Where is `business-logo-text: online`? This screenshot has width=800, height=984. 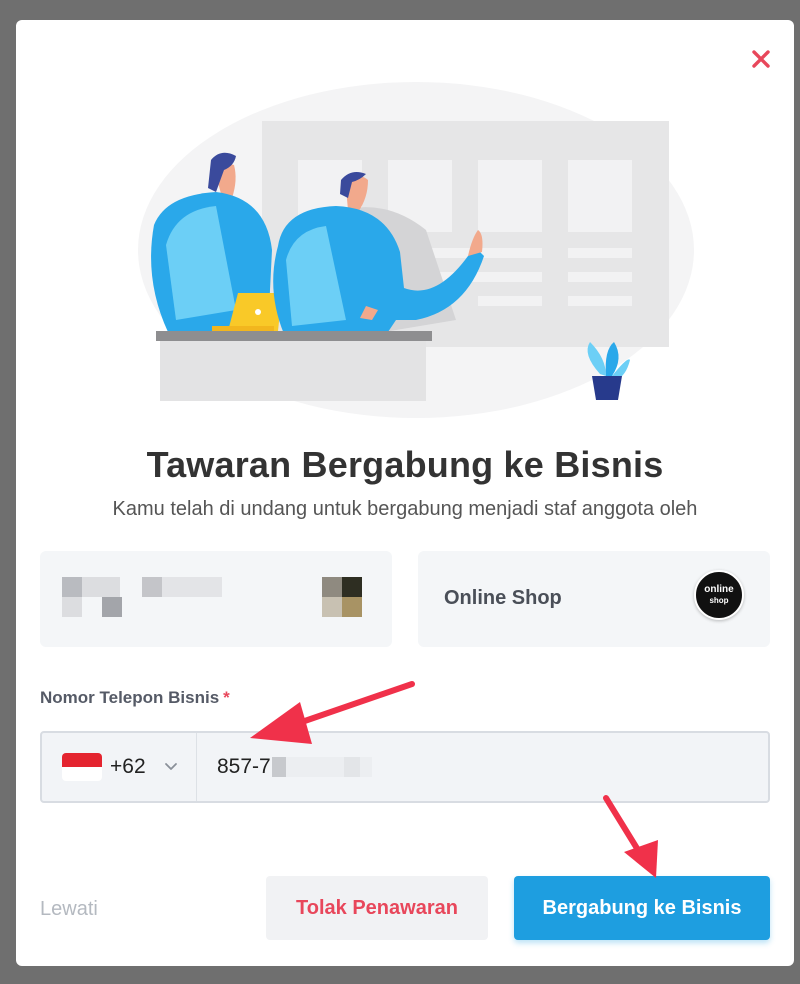
business-logo-text: online is located at coordinates (719, 589).